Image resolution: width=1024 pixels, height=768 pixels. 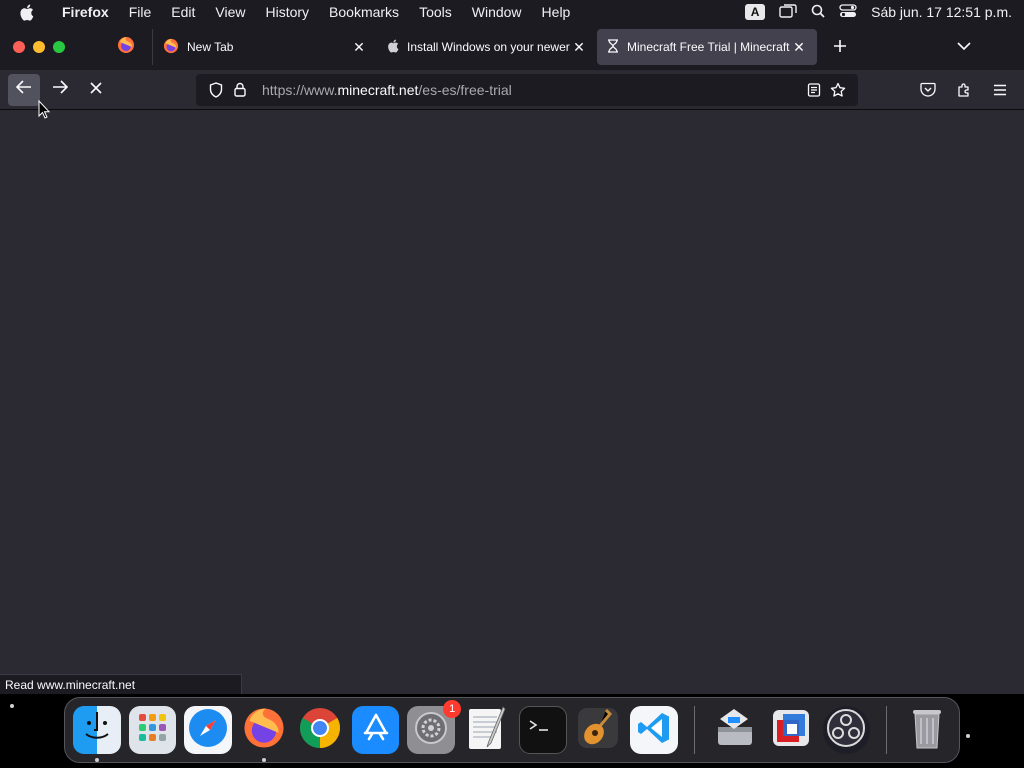 I want to click on dock-chrome, so click(x=320, y=730).